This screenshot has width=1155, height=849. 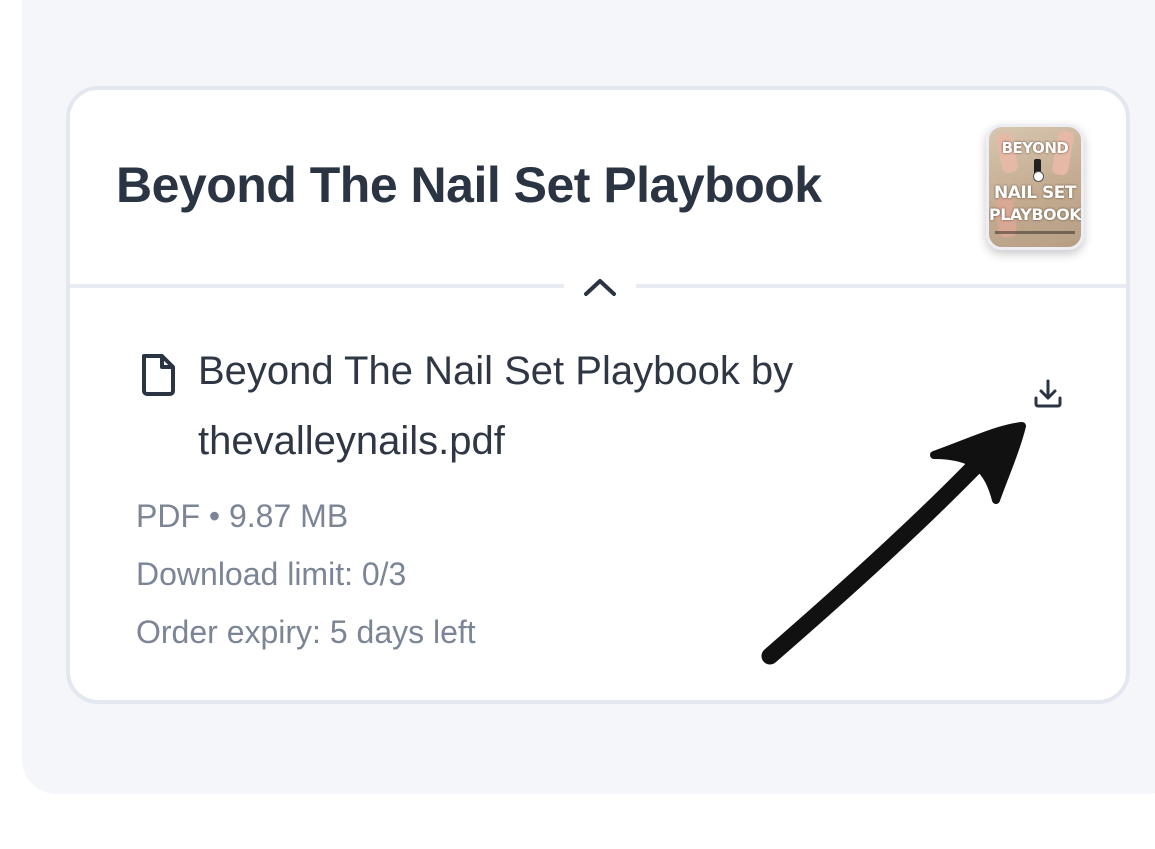 I want to click on download-button, so click(x=1048, y=394).